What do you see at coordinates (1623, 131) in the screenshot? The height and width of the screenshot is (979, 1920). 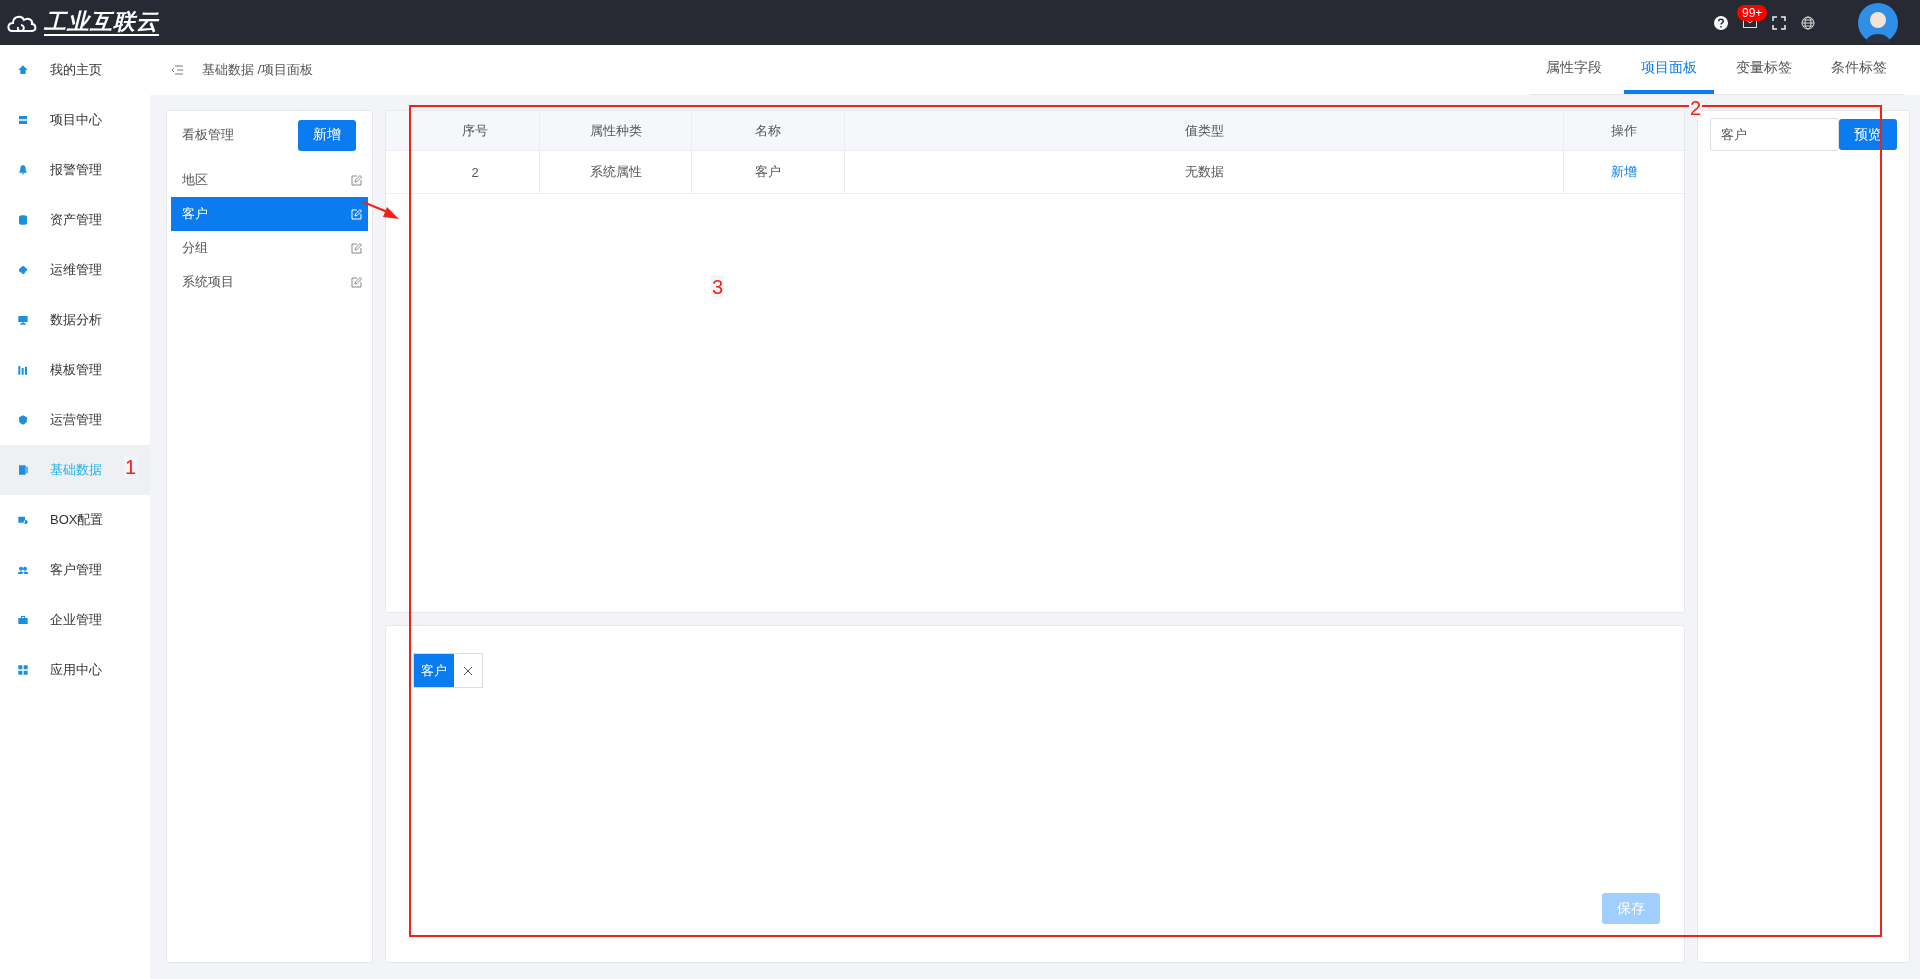 I see `column-header: 操作` at bounding box center [1623, 131].